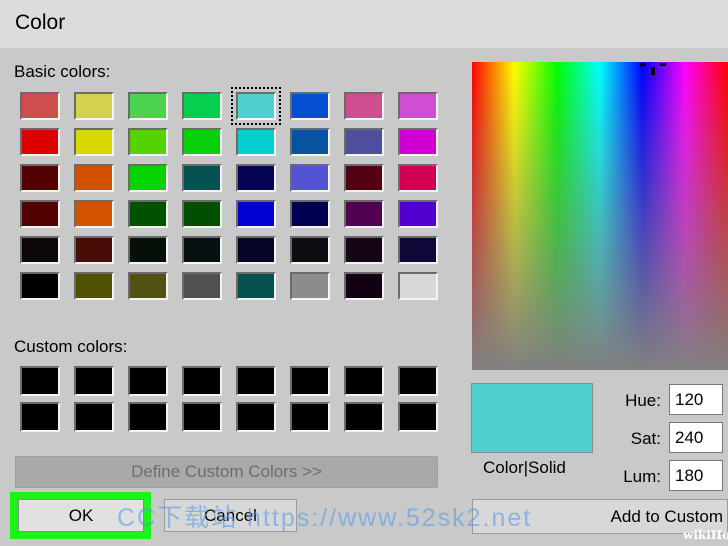 The image size is (728, 546). What do you see at coordinates (696, 475) in the screenshot?
I see `lum-input: 180` at bounding box center [696, 475].